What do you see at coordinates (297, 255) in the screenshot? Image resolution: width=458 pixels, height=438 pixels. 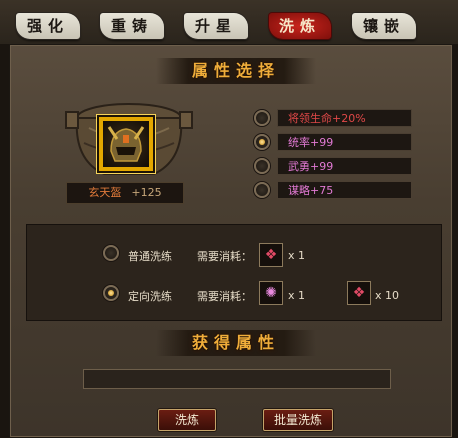 I see `normal-cost-qty: x 1` at bounding box center [297, 255].